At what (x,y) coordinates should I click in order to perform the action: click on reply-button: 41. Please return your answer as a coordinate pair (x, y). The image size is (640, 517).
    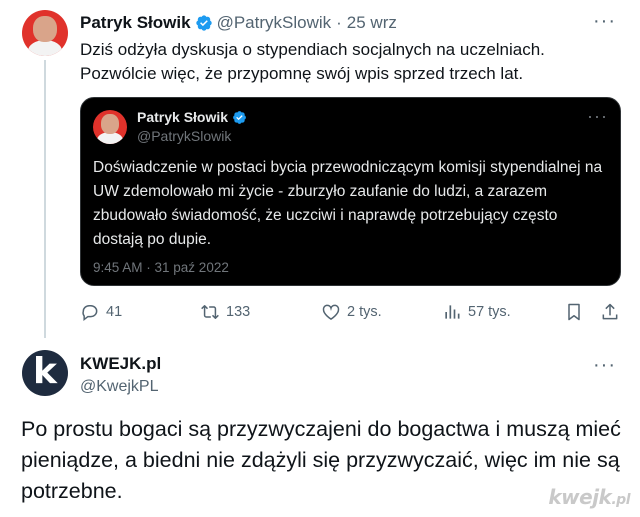
    Looking at the image, I should click on (101, 312).